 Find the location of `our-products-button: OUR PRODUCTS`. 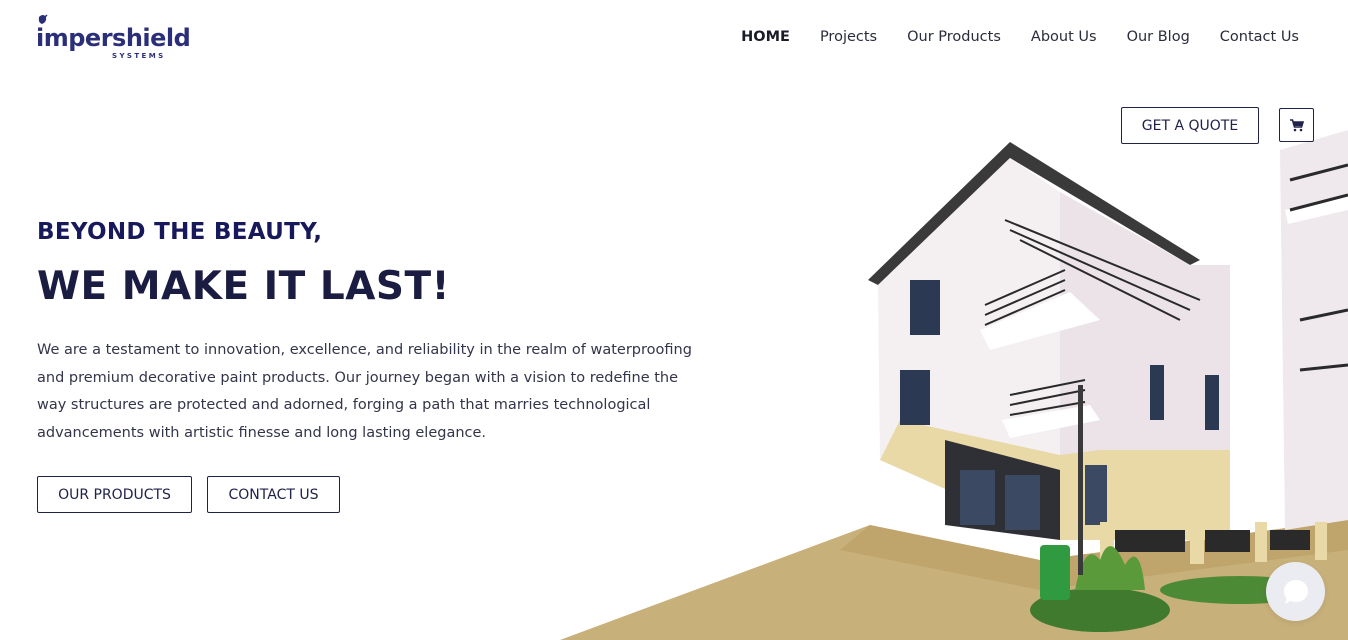

our-products-button: OUR PRODUCTS is located at coordinates (114, 494).